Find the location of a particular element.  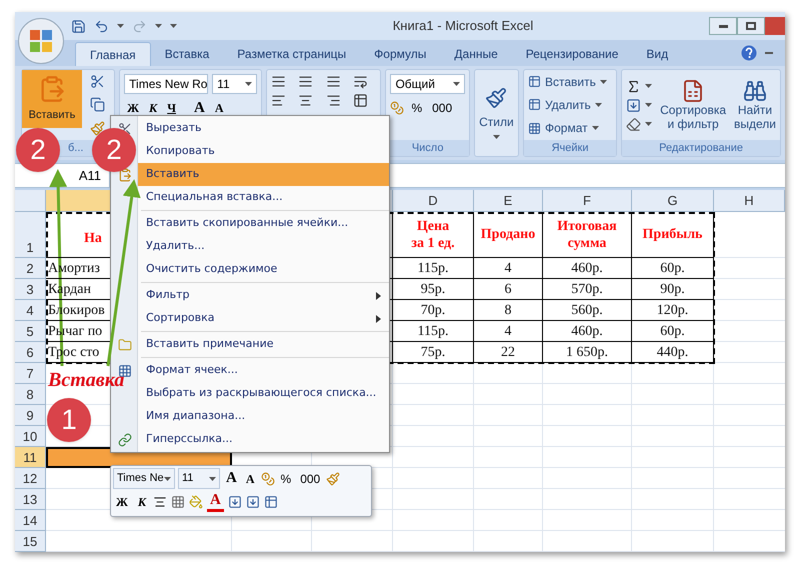

maximize-button is located at coordinates (751, 26).